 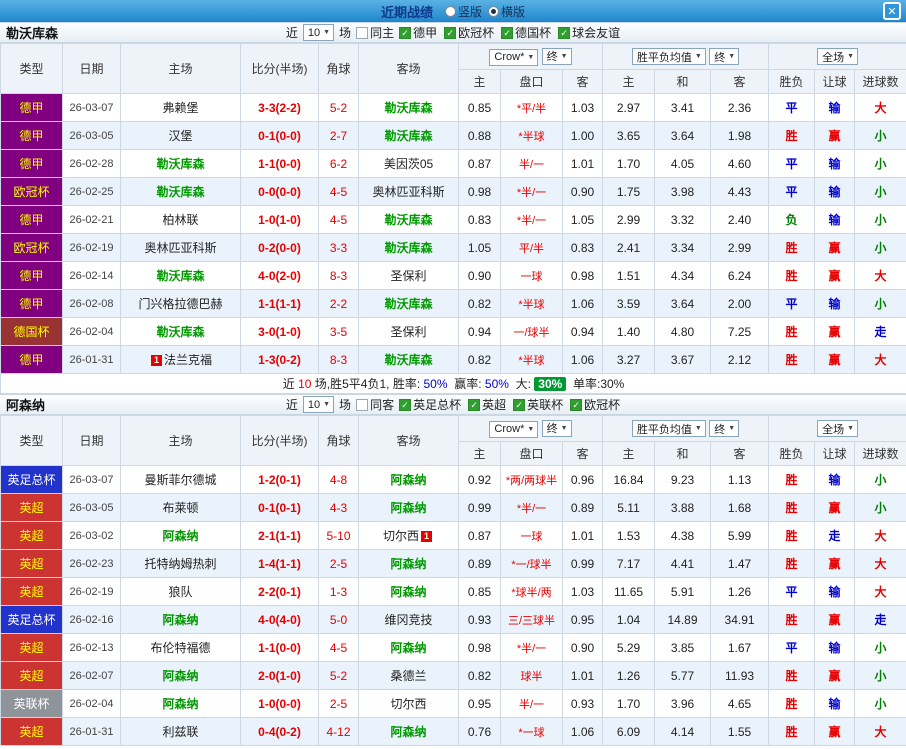 I want to click on euro-away-odds: 1.55, so click(x=740, y=731).